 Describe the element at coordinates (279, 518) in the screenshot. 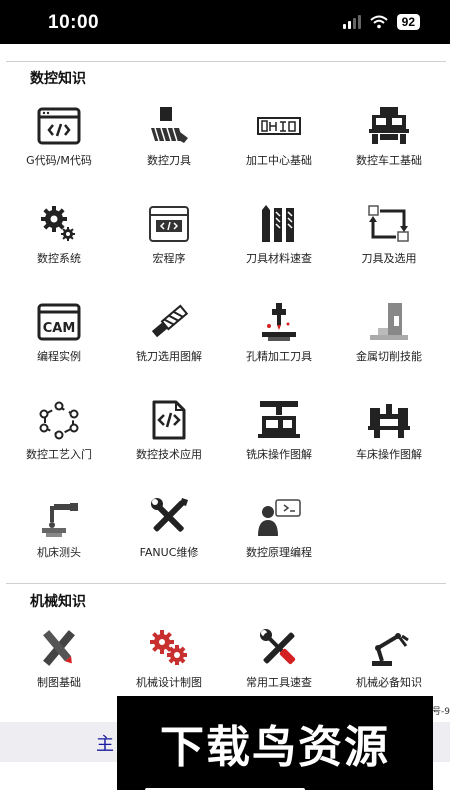

I see `engineer-icon` at that location.